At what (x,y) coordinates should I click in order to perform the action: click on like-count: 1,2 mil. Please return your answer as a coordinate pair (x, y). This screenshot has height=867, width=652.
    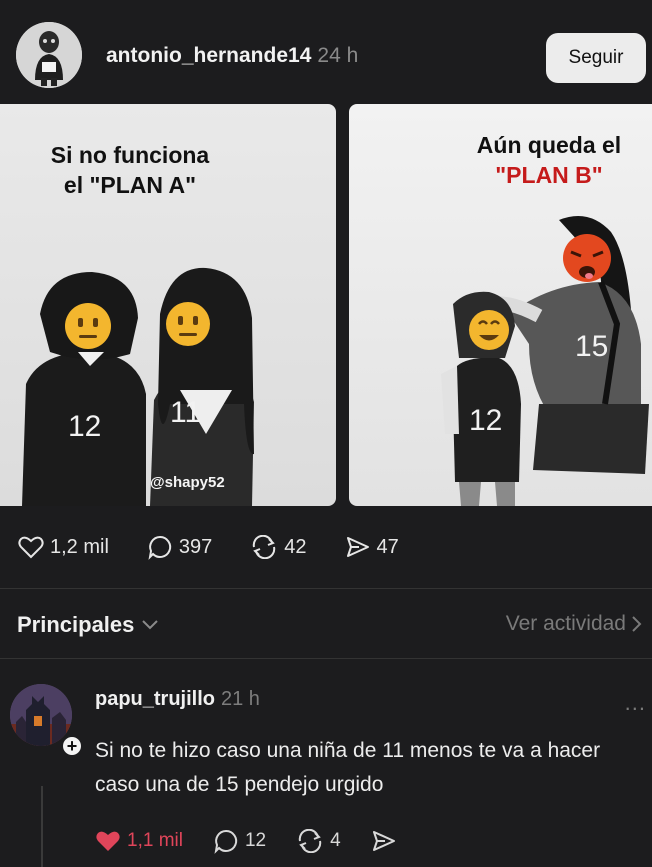
    Looking at the image, I should click on (79, 546).